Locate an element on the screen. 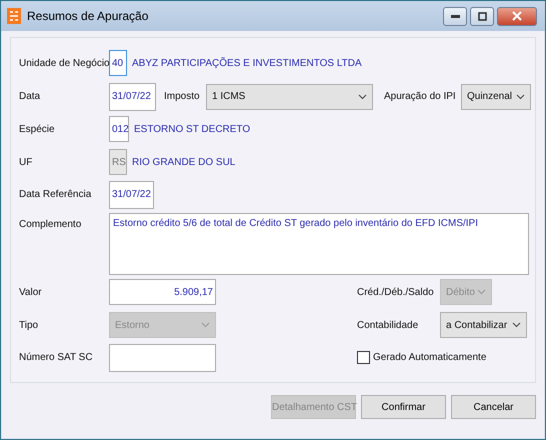 This screenshot has height=440, width=546. field-label: Tipo is located at coordinates (29, 325).